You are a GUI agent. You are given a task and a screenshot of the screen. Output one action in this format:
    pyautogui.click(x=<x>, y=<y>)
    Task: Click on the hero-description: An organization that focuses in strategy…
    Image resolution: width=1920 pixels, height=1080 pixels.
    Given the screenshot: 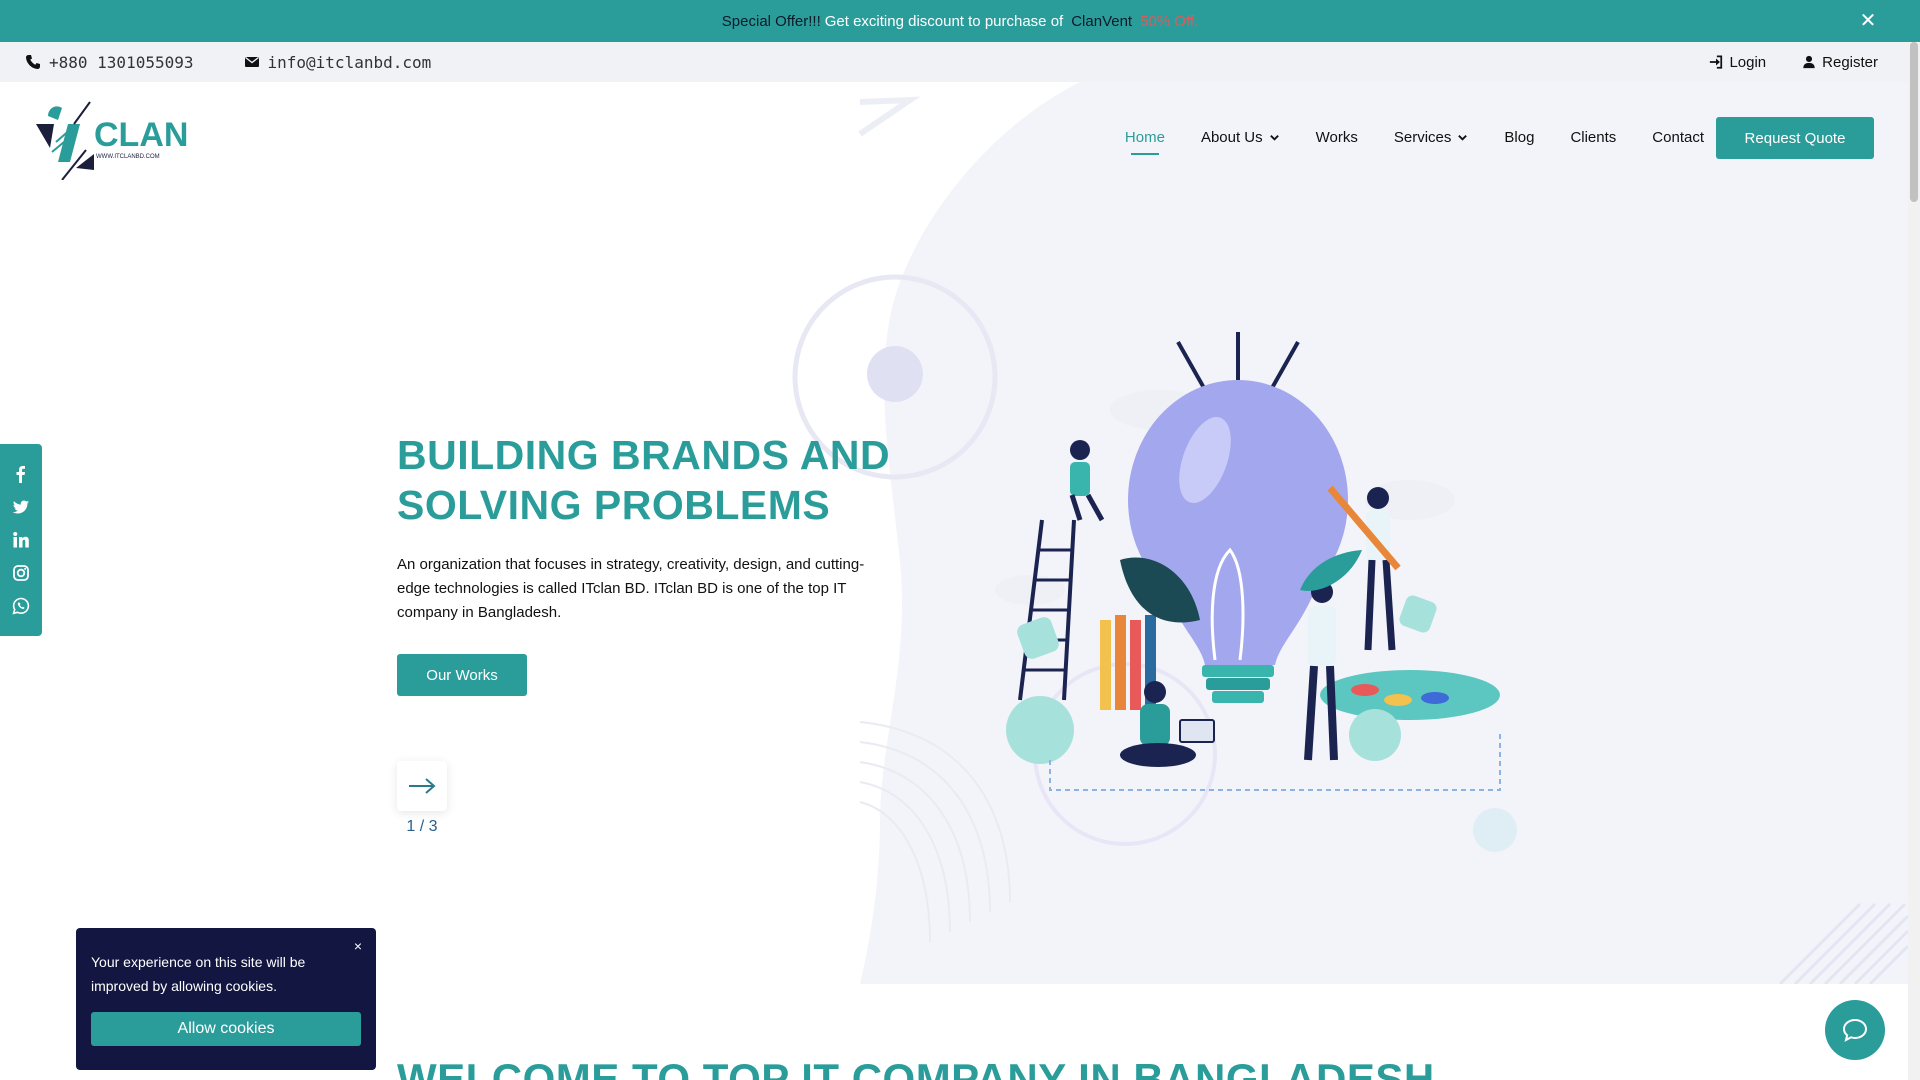 What is the action you would take?
    pyautogui.click(x=631, y=588)
    